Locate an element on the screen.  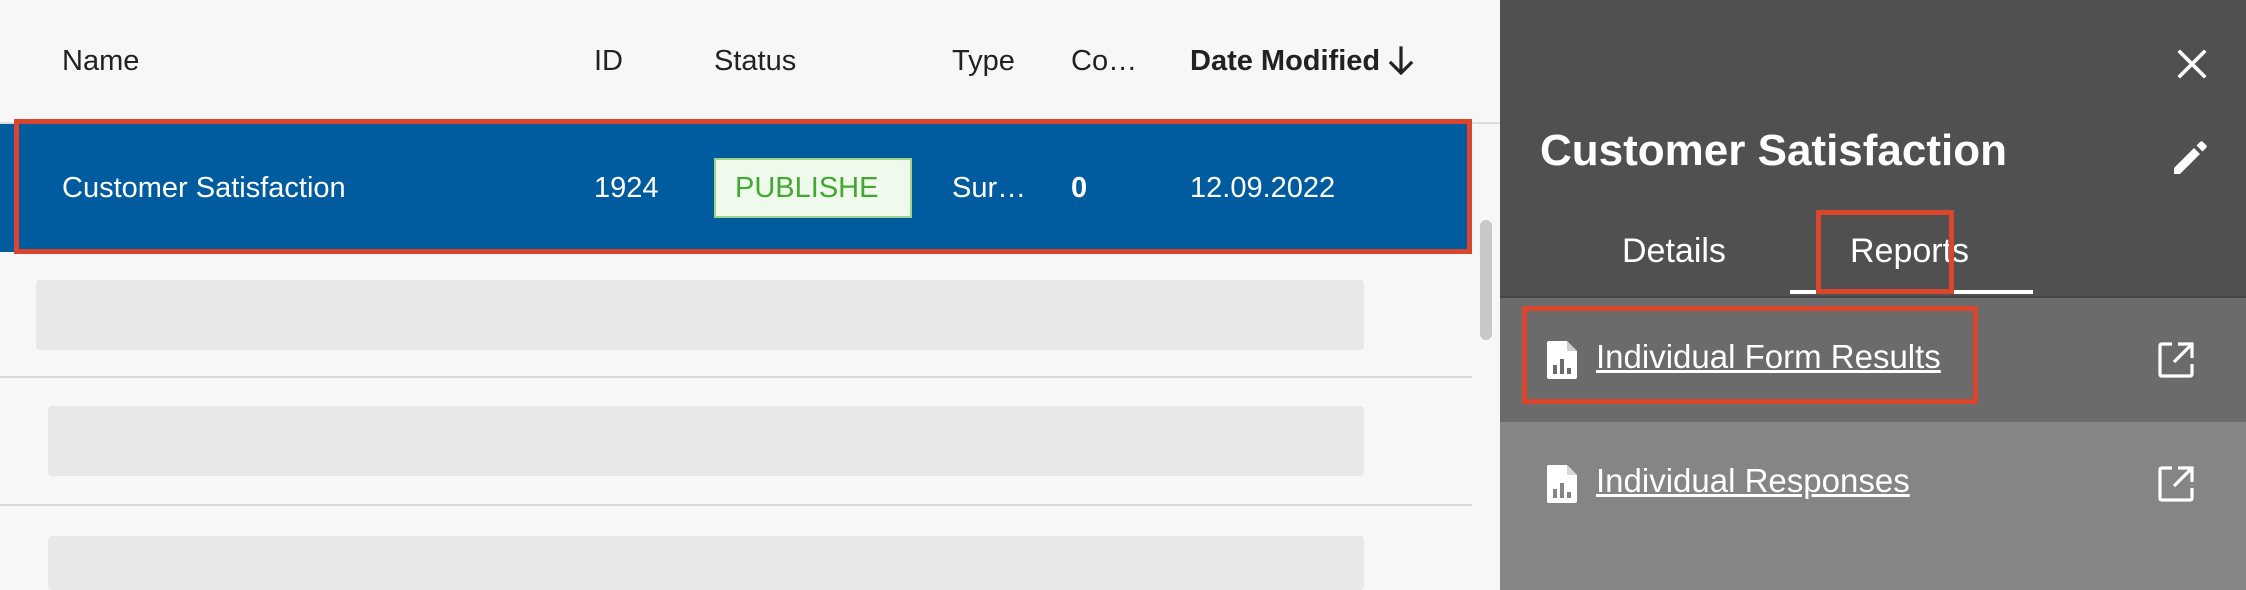
vertical-scrollbar is located at coordinates (1486, 357).